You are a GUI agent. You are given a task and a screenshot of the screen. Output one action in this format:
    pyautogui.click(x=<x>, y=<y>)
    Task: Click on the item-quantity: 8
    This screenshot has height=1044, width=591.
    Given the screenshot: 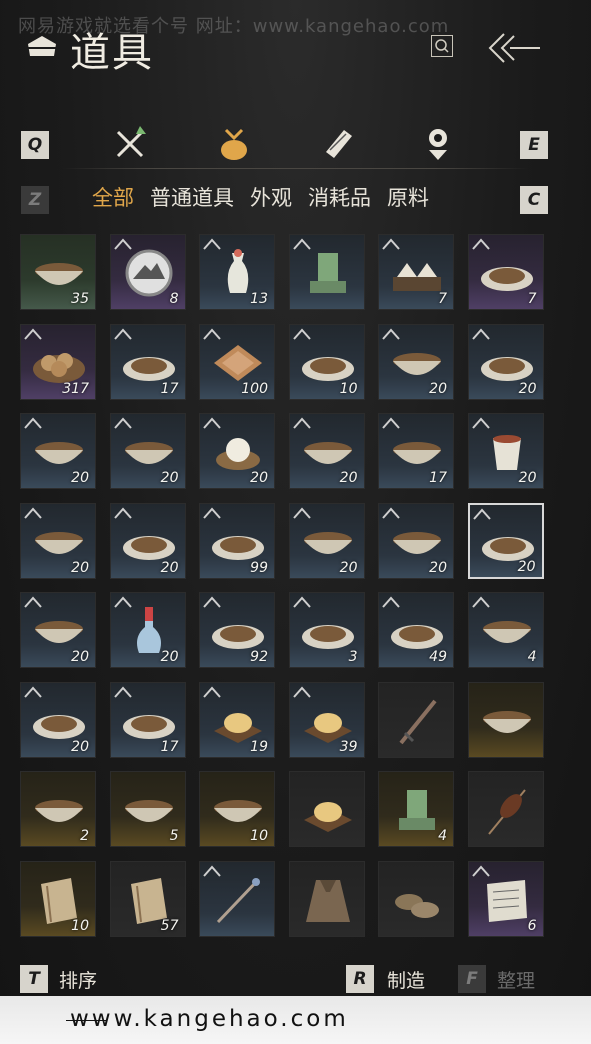 What is the action you would take?
    pyautogui.click(x=174, y=299)
    